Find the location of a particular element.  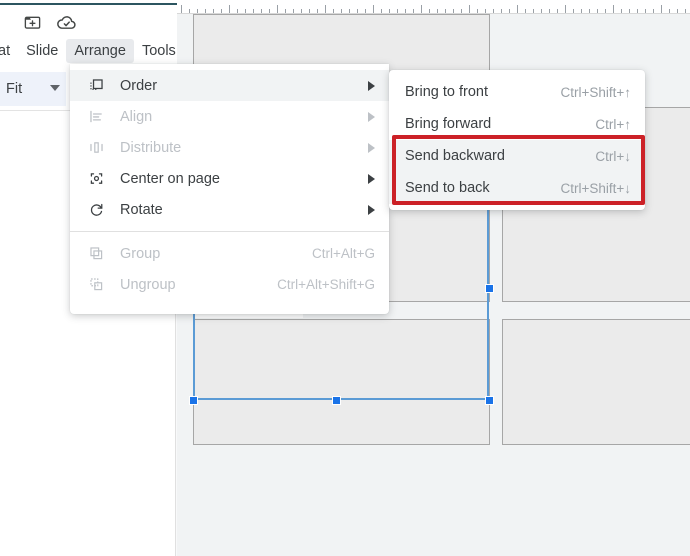

menu-item-group: Group Ctrl+Alt+G is located at coordinates (229, 253).